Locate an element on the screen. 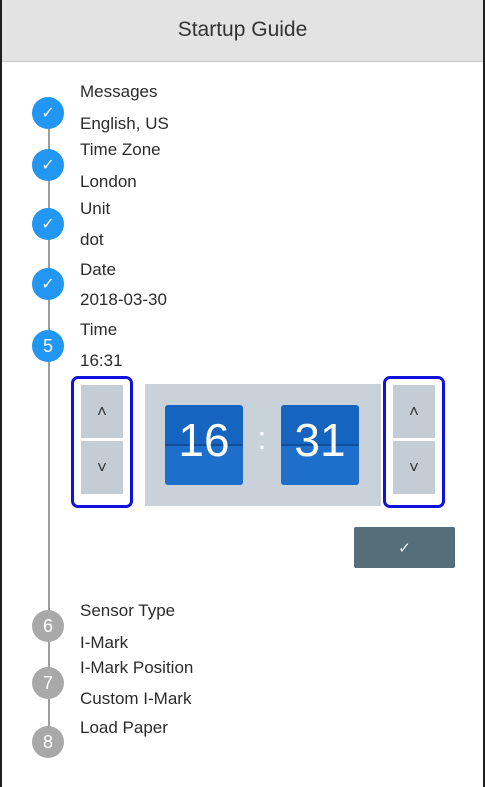 Image resolution: width=485 pixels, height=787 pixels. minute-value: 31 is located at coordinates (320, 440).